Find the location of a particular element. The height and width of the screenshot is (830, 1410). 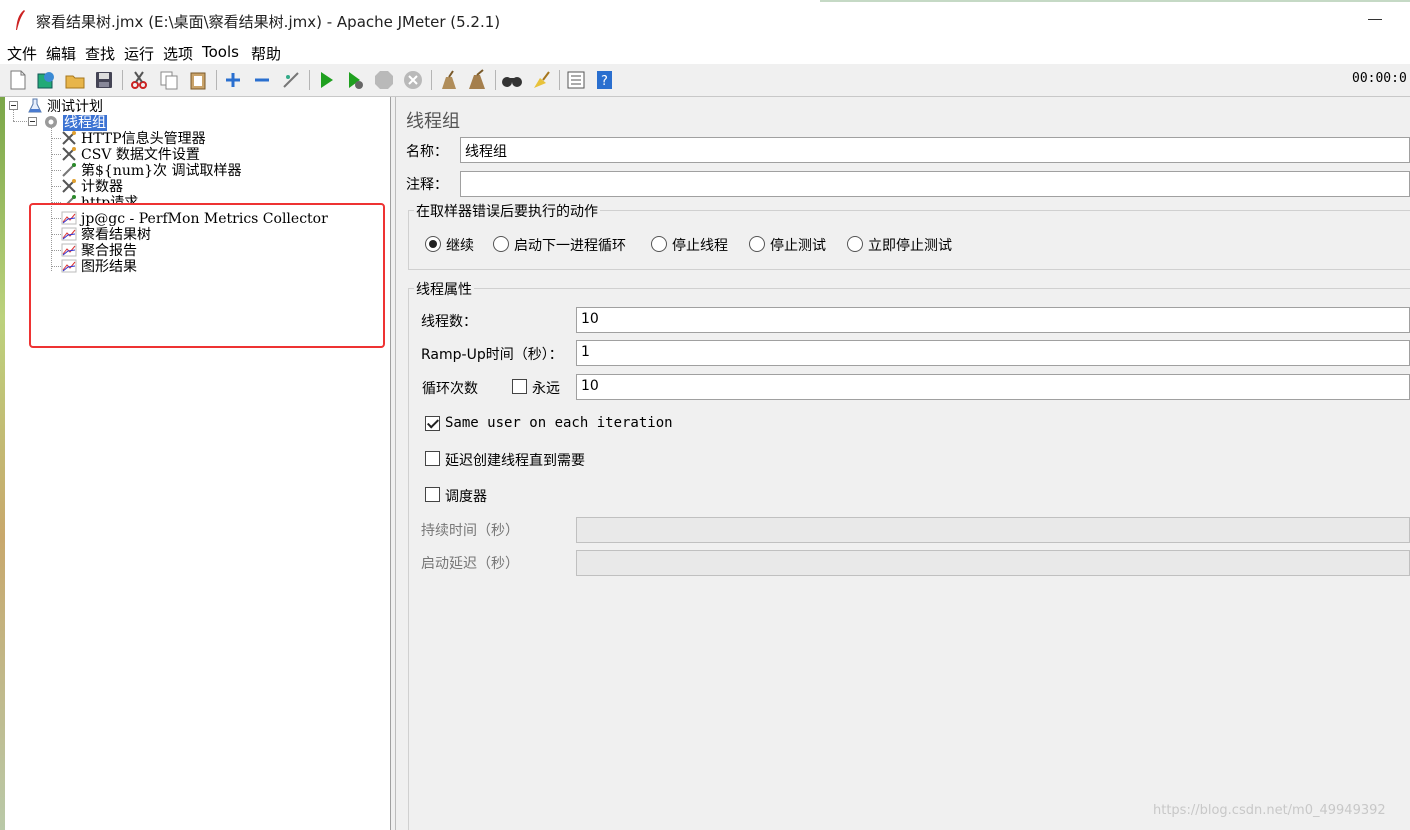

tree-node-thread-group: 线程组 is located at coordinates (75, 122).